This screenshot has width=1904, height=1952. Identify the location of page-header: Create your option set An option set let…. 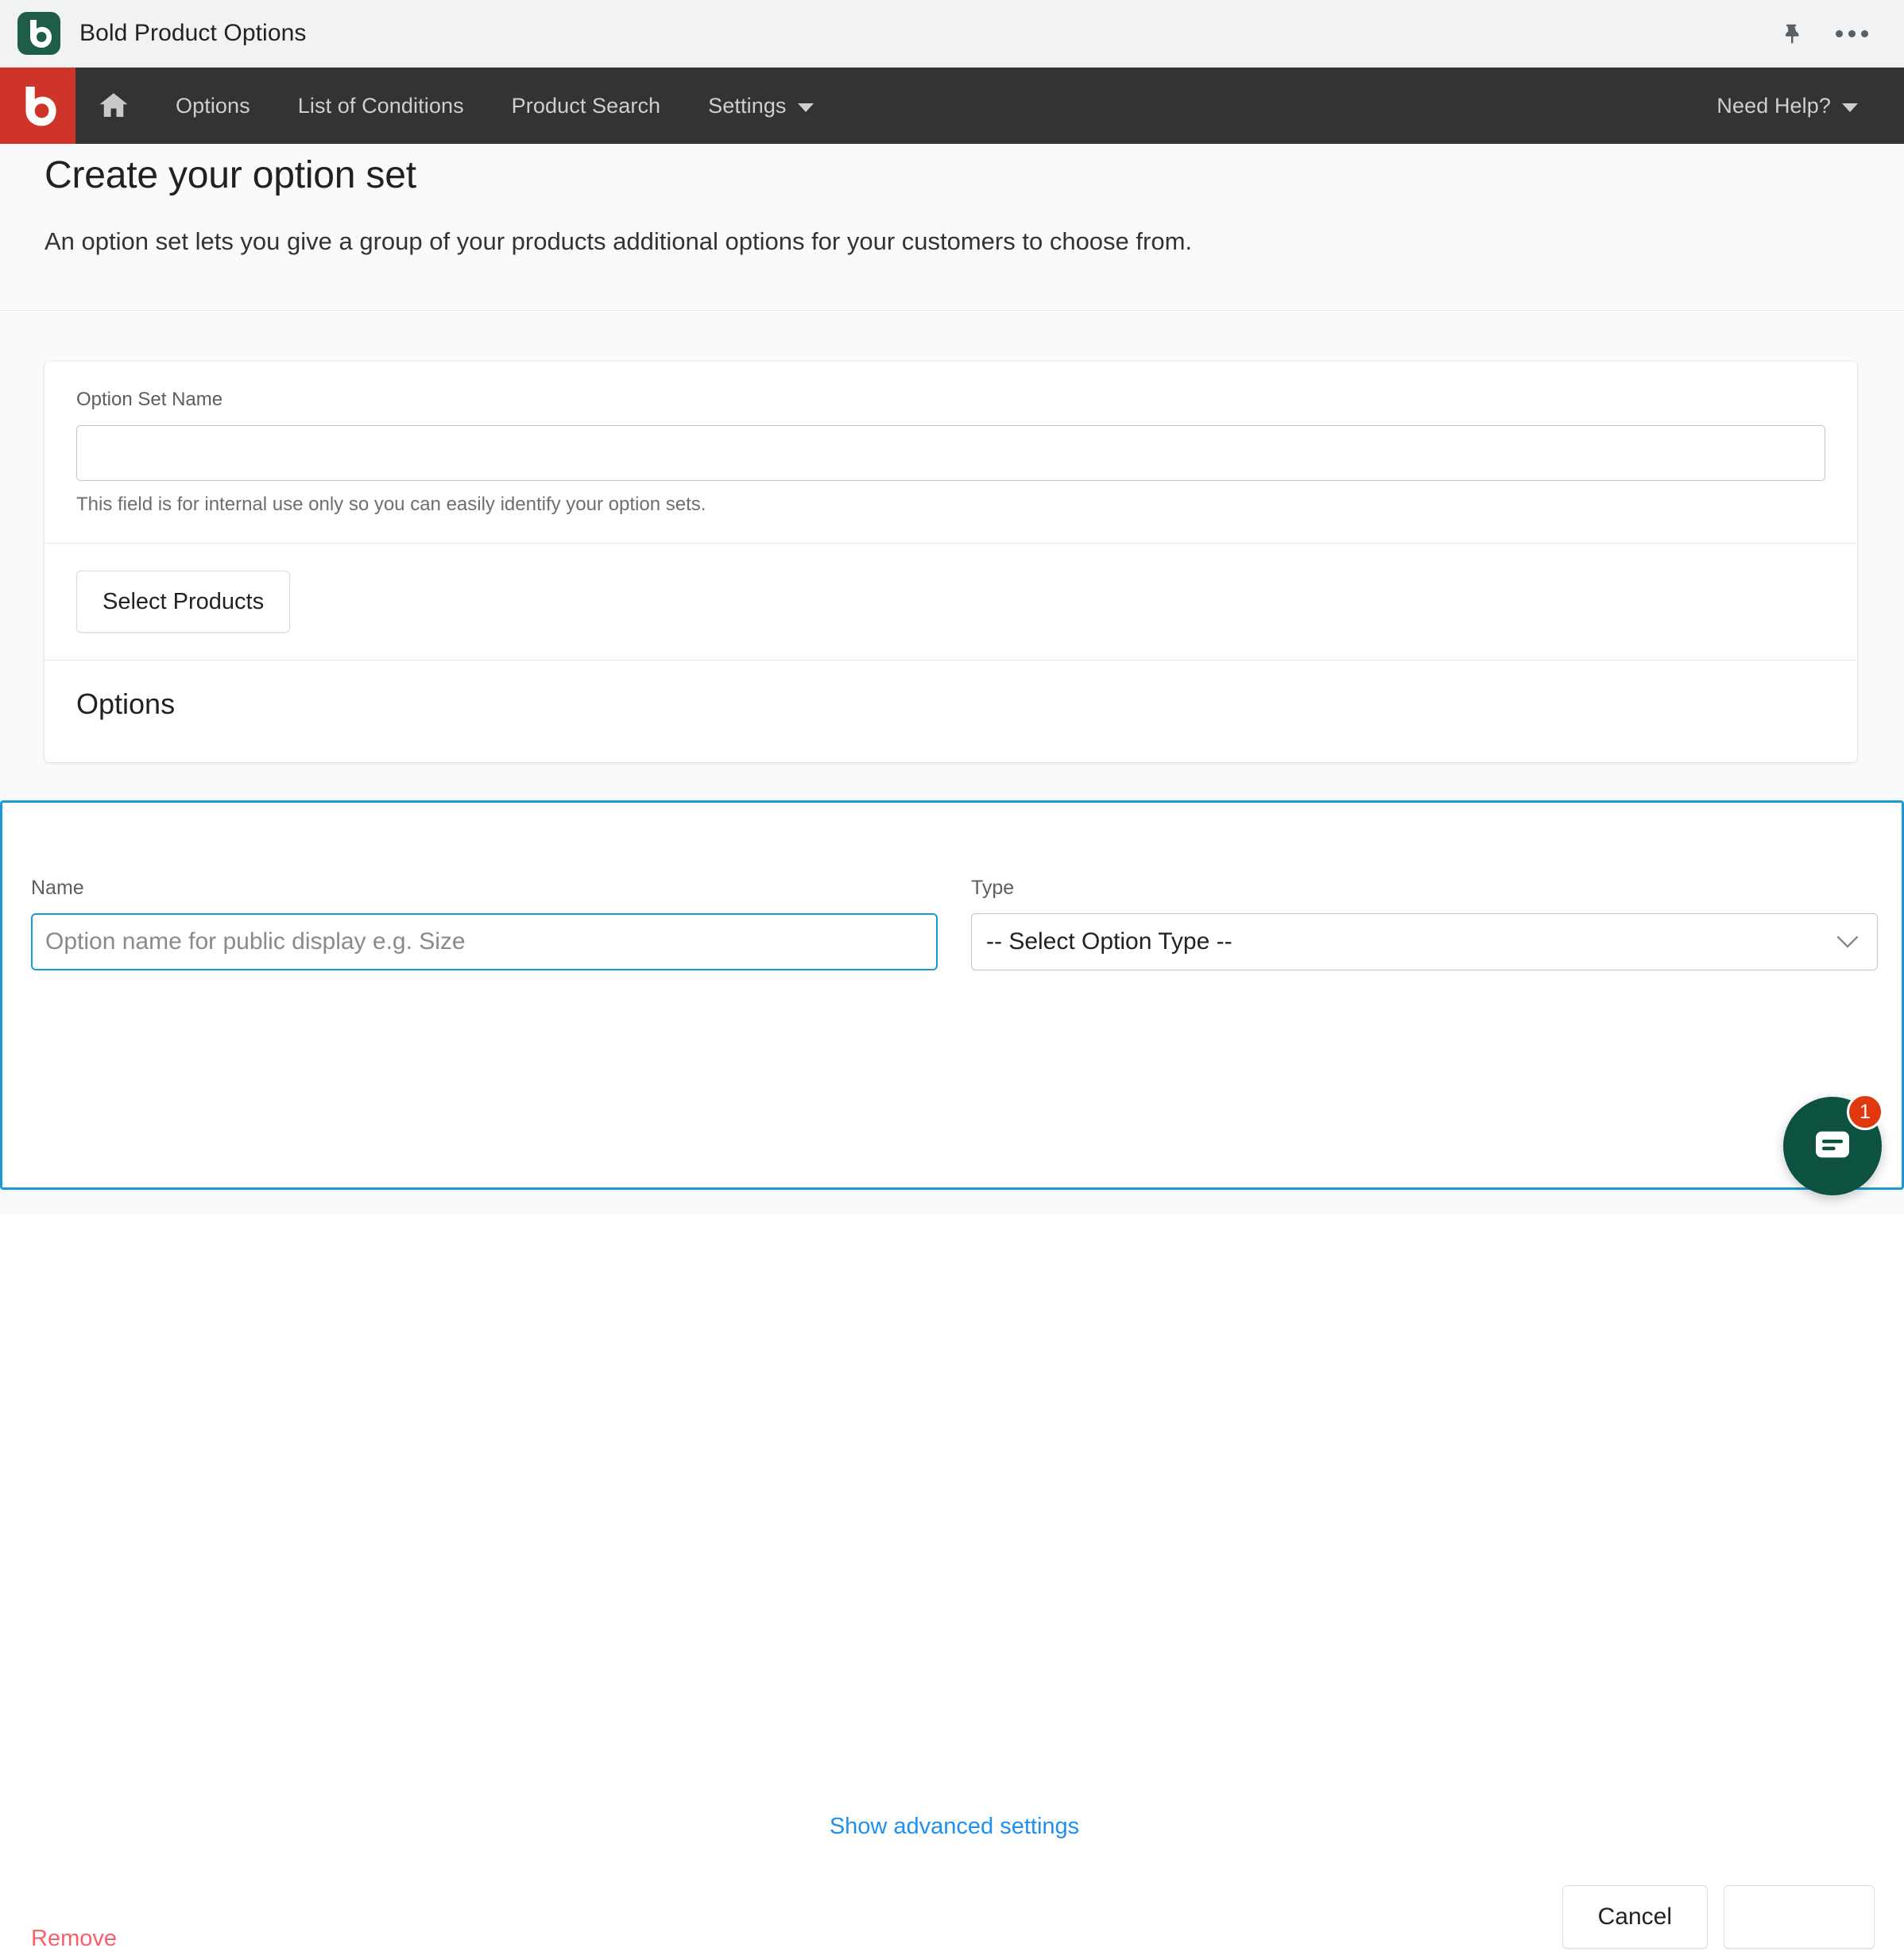
(952, 227).